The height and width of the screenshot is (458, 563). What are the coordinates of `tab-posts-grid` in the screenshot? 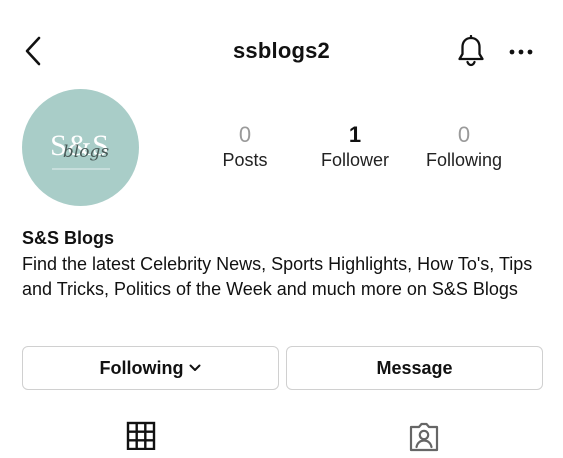 It's located at (141, 439).